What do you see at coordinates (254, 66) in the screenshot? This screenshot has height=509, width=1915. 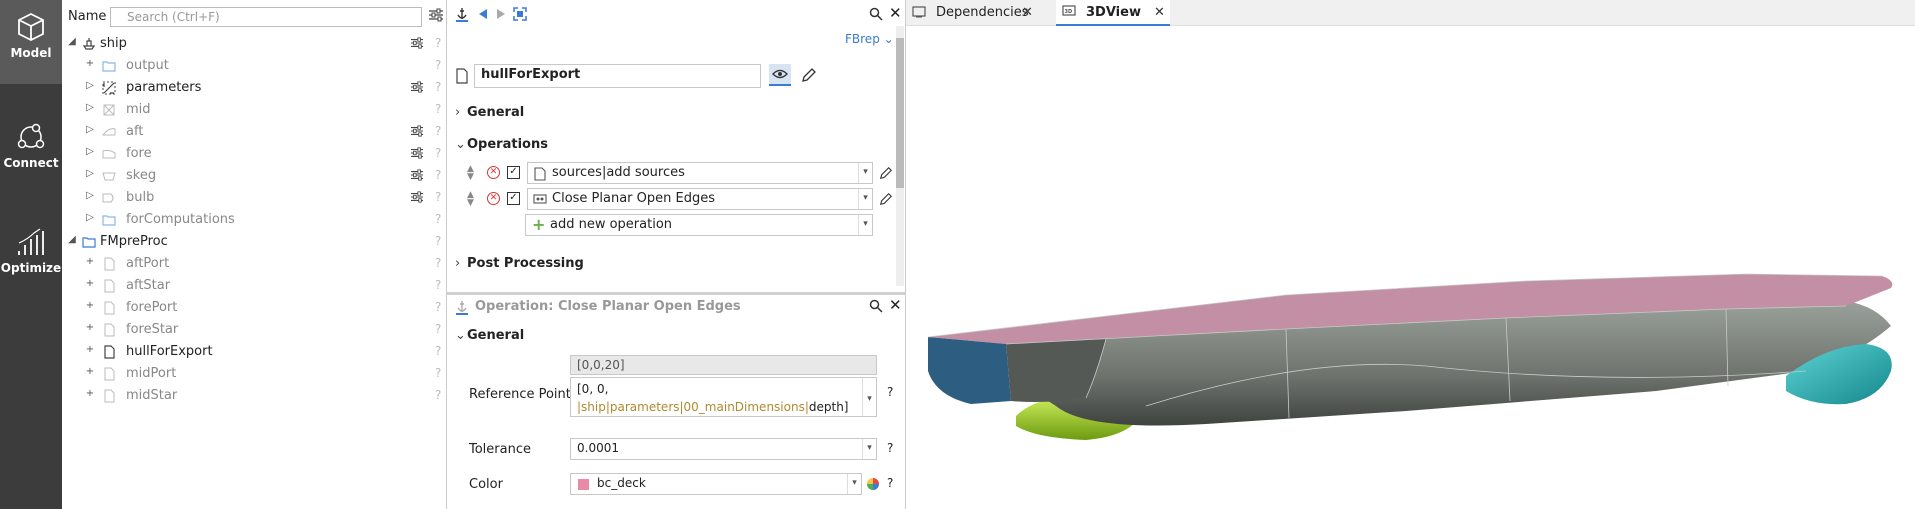 I see `tree-row-output: + output ?` at bounding box center [254, 66].